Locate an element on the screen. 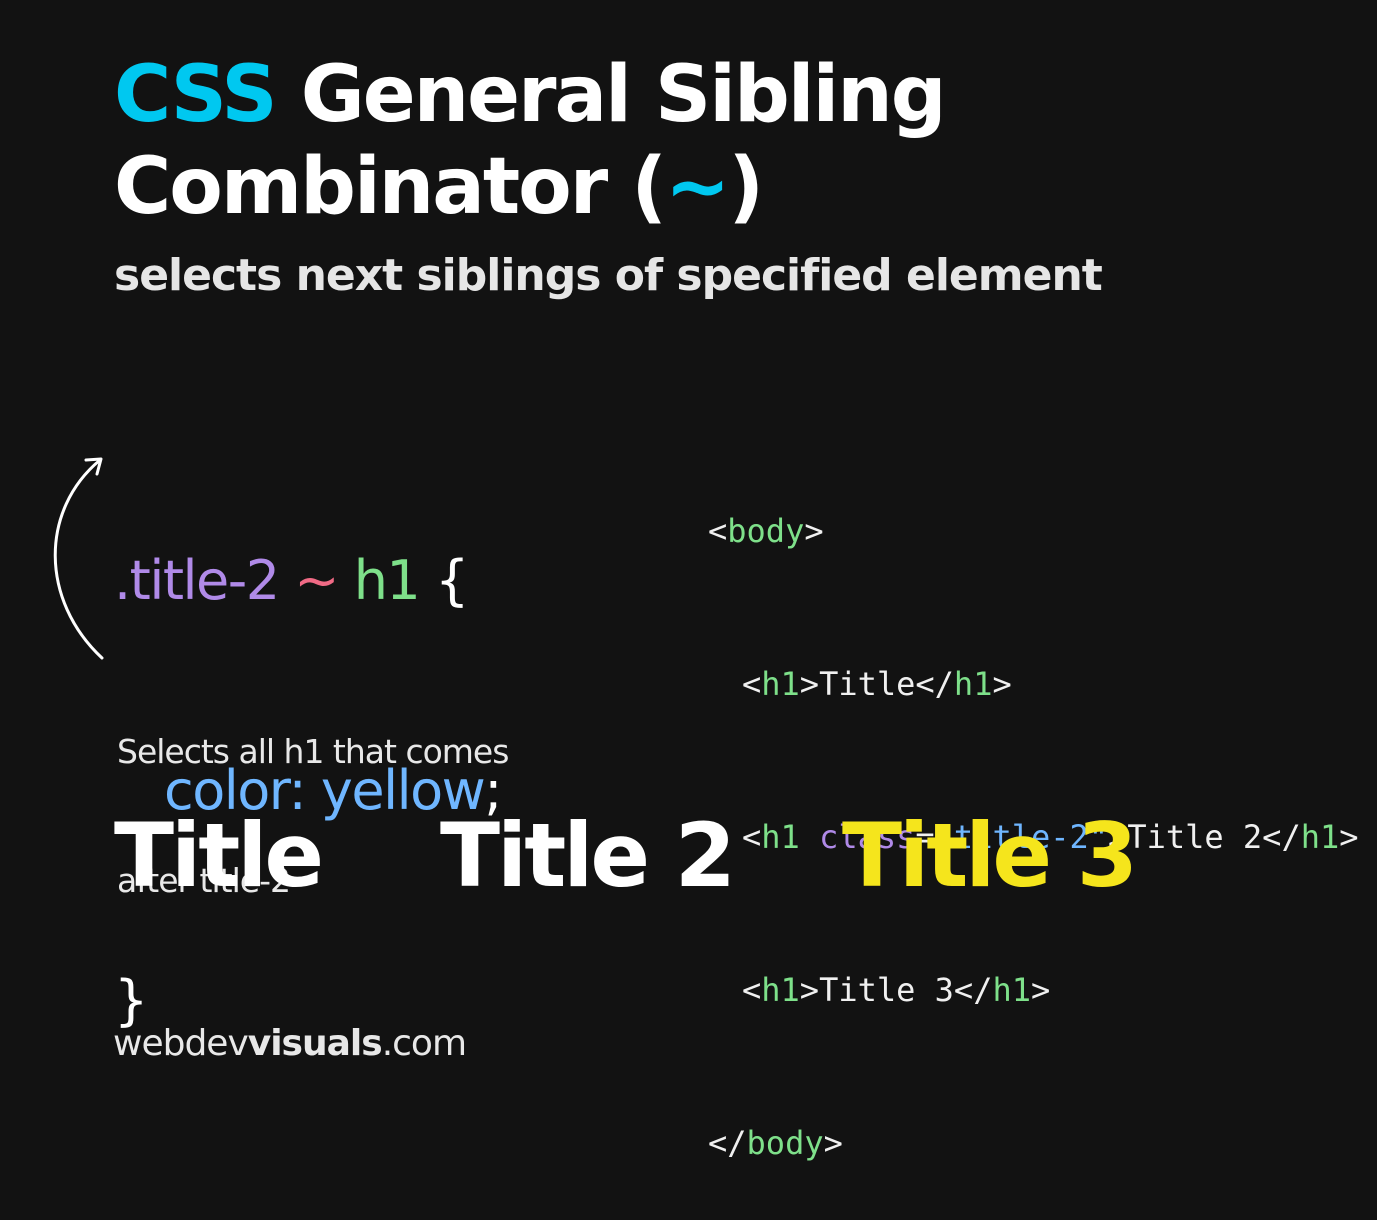 This screenshot has width=1377, height=1220. html-text: >Title 3</ is located at coordinates (896, 990).